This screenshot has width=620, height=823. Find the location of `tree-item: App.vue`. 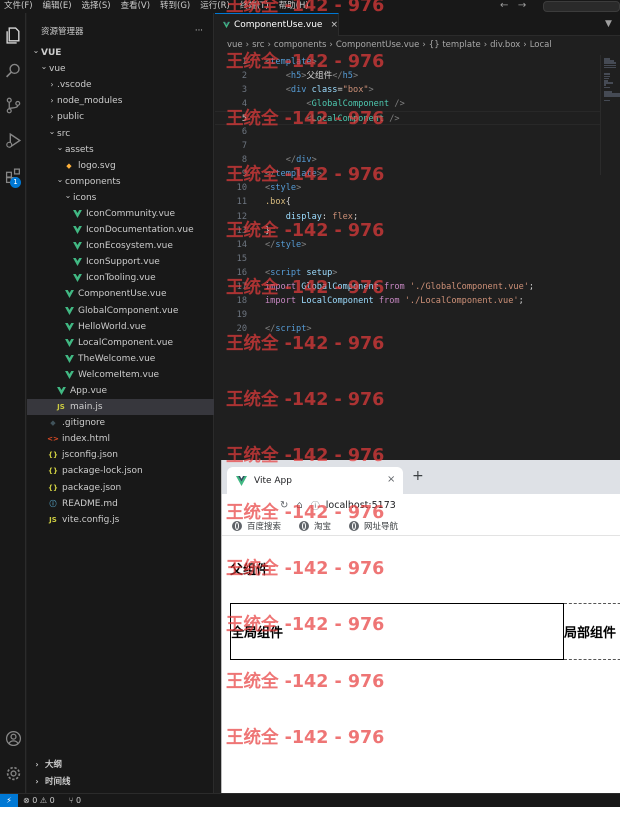

tree-item: App.vue is located at coordinates (120, 391).